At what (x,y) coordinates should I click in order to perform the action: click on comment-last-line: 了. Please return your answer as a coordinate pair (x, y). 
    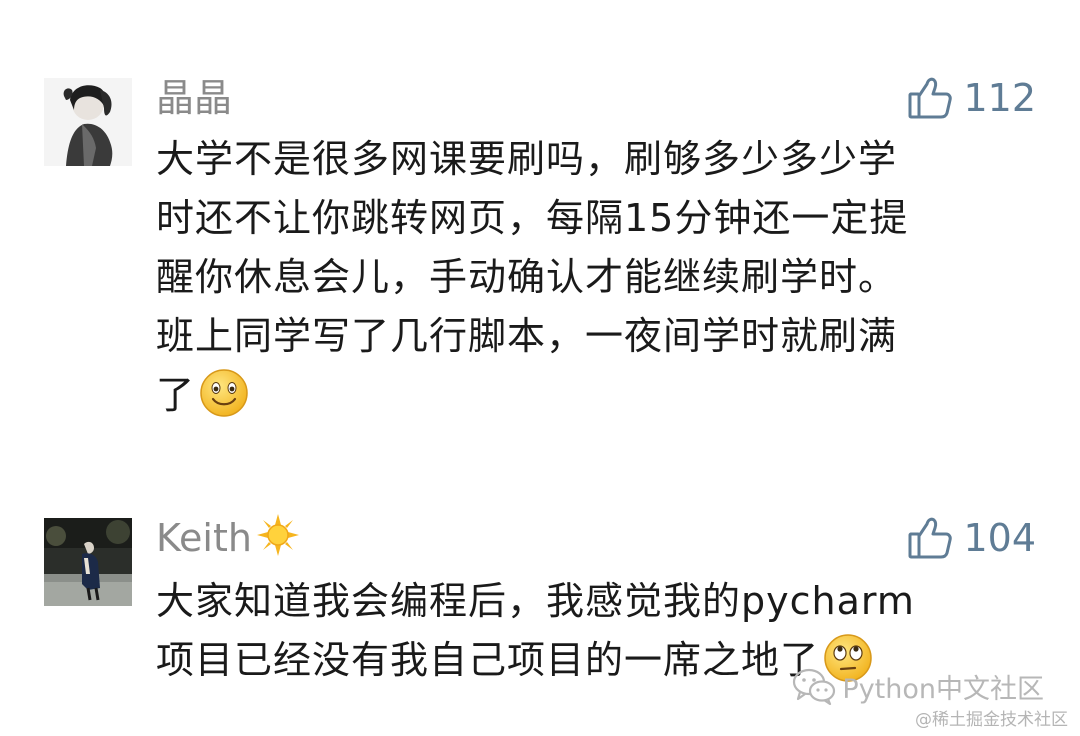
    Looking at the image, I should click on (591, 400).